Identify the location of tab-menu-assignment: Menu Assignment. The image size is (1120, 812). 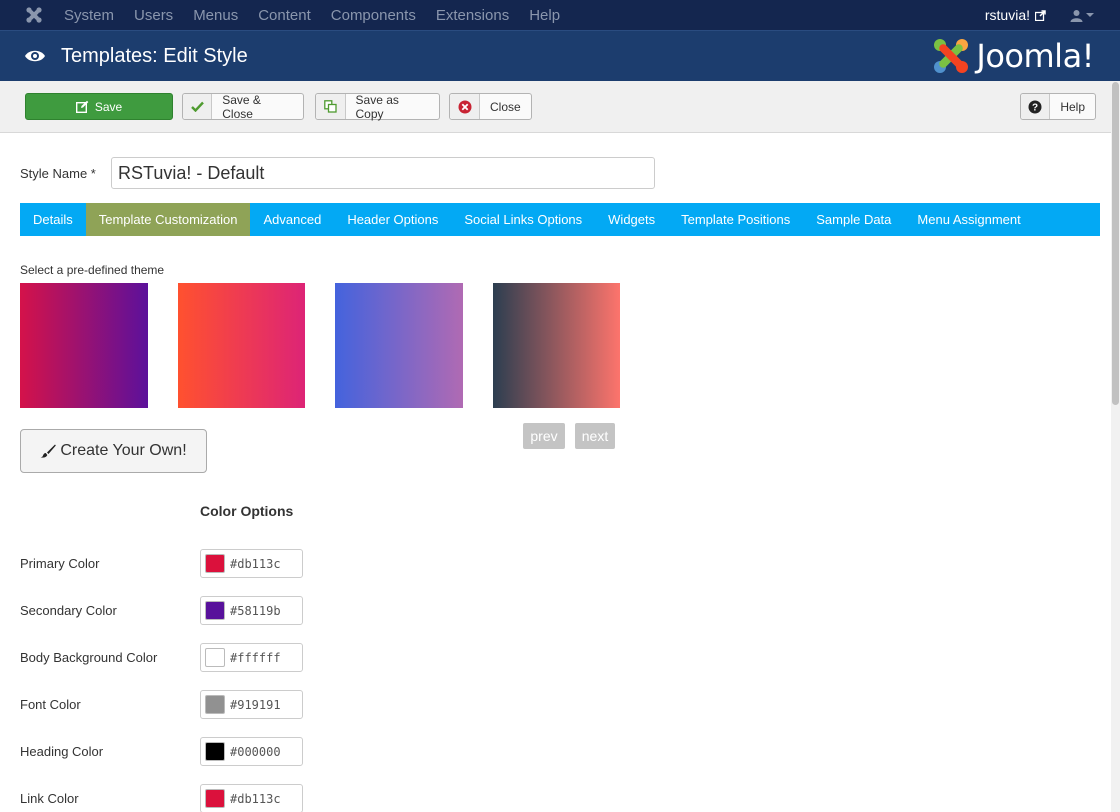
(968, 219).